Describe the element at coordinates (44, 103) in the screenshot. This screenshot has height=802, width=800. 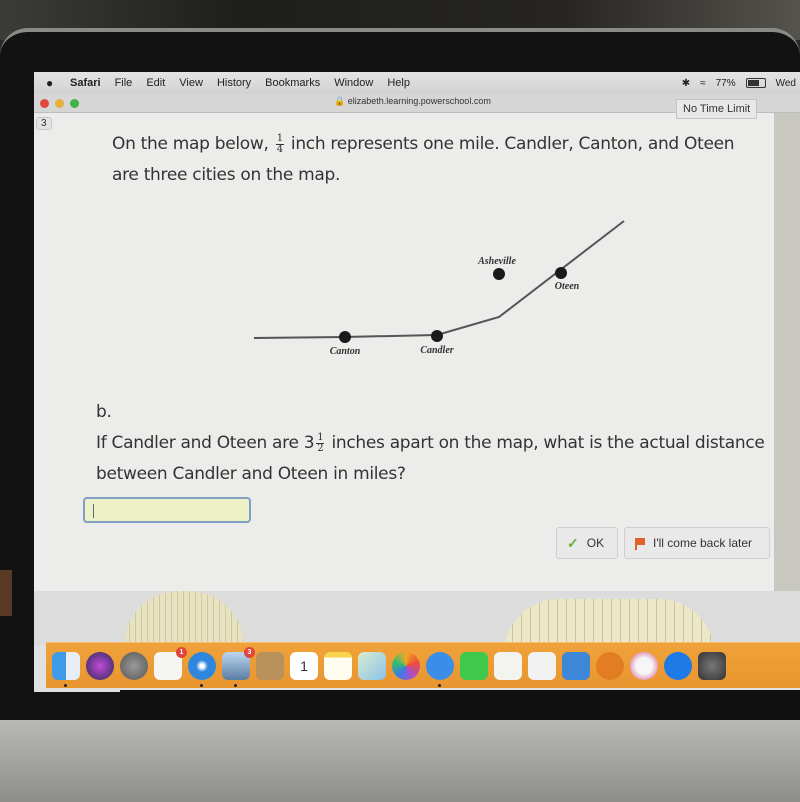
I see `close-window-button` at that location.